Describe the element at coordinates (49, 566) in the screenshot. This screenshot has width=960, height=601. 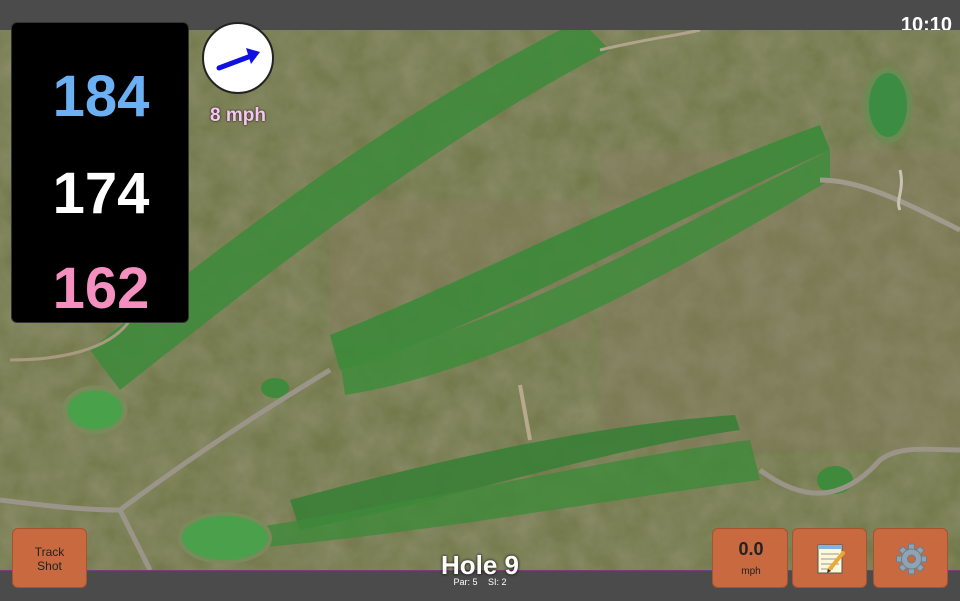
I see `track-shot-label-line2: Shot` at that location.